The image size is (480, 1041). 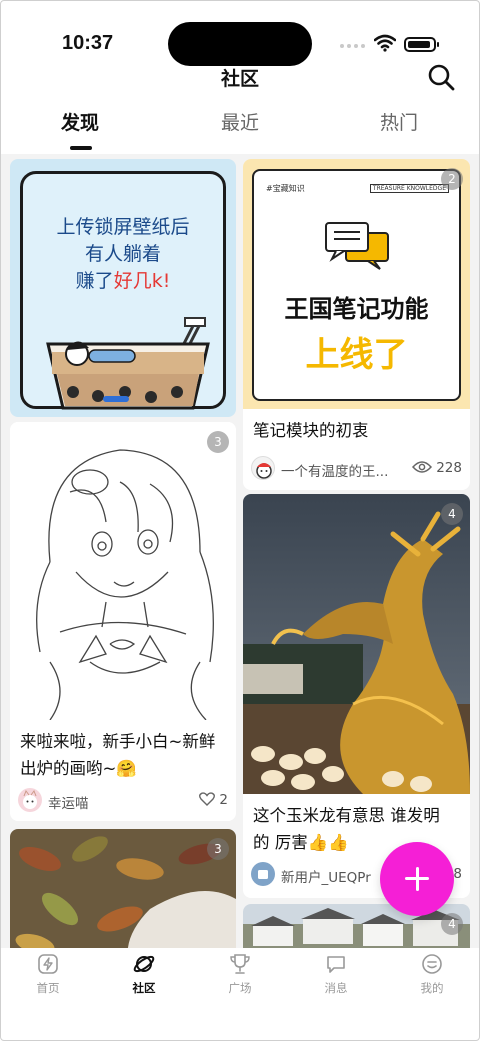 I want to click on note-chat-icon, so click(x=357, y=246).